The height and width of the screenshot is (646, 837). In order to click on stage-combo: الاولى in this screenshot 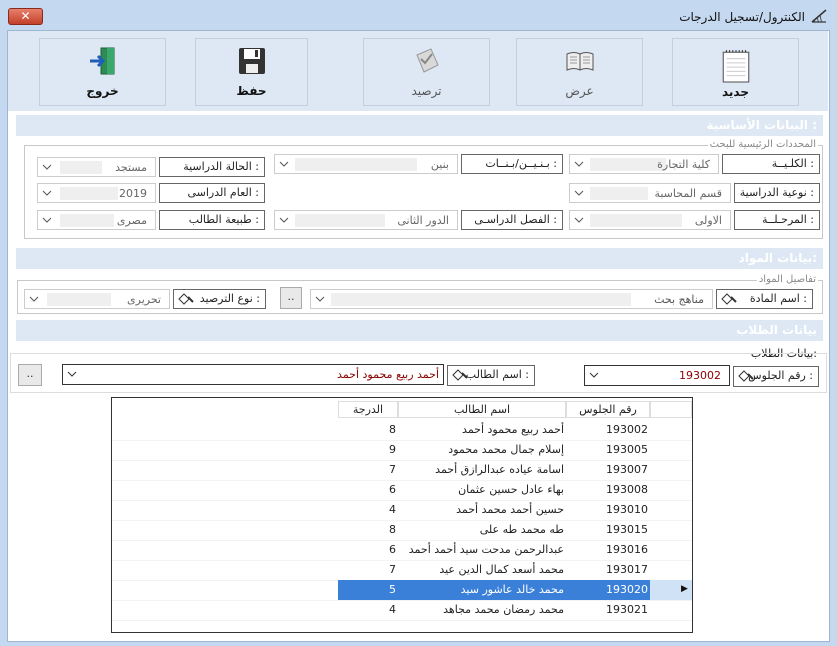, I will do `click(650, 220)`.